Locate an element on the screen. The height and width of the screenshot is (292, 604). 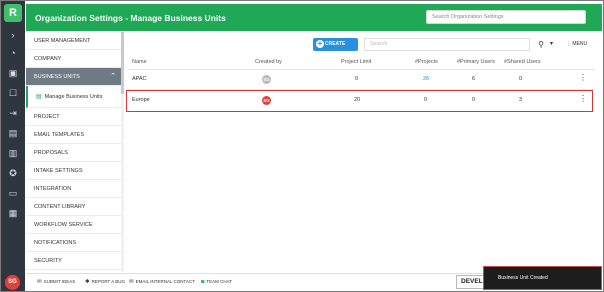
sidebar-item-content-library: Content Library is located at coordinates (73, 207).